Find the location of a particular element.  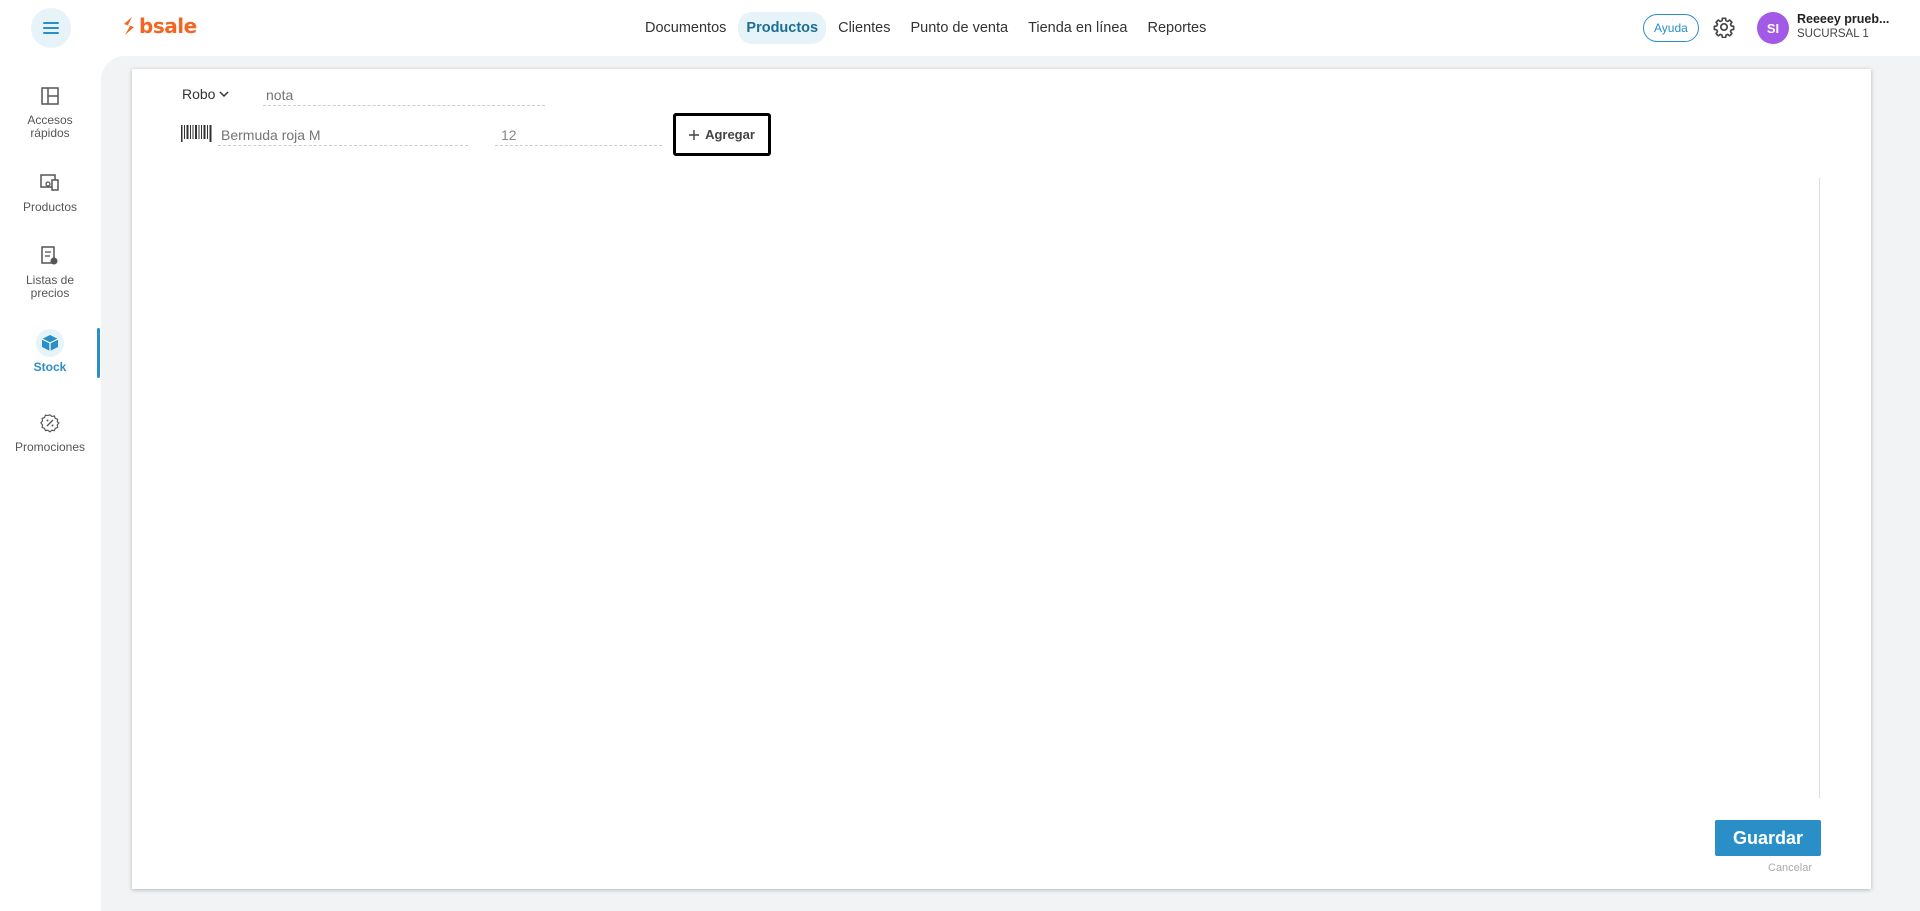

barcode-icon is located at coordinates (197, 136).